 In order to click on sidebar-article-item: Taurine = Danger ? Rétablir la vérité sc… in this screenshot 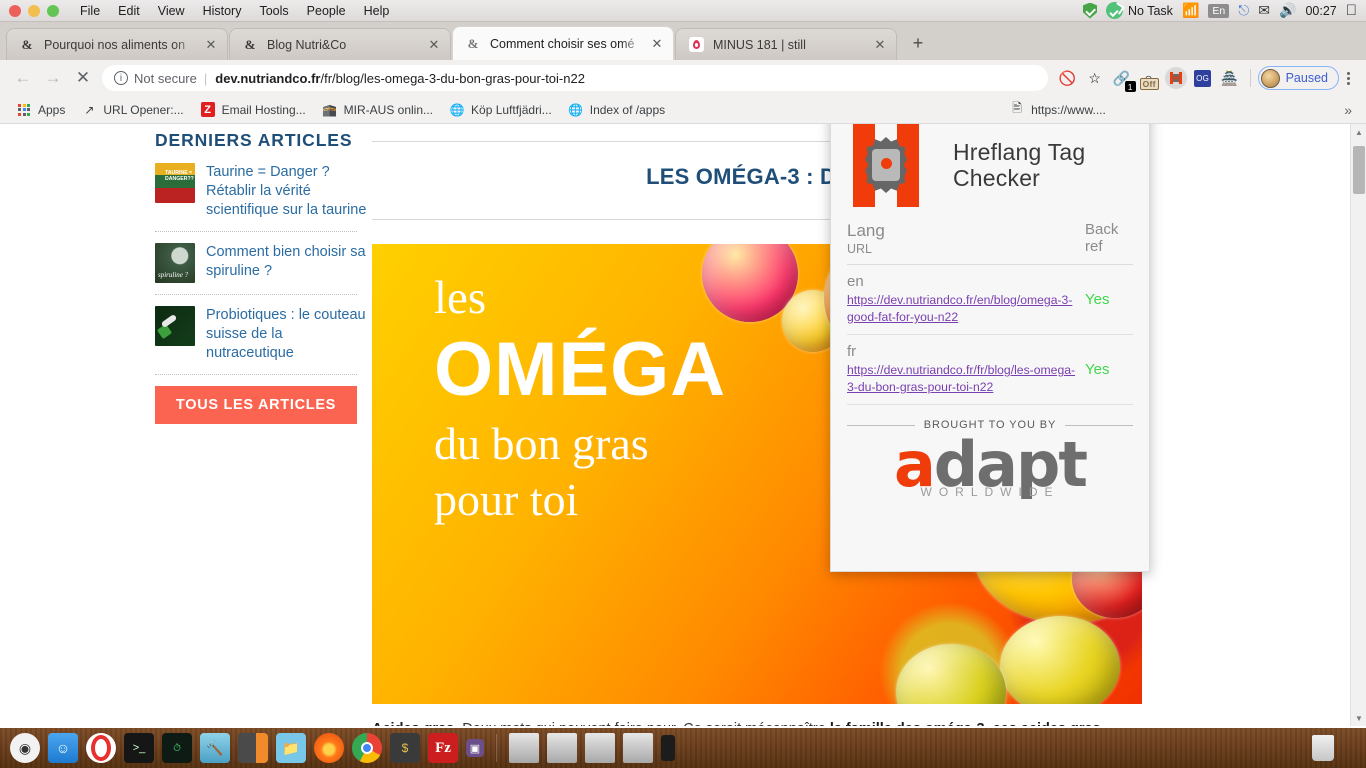, I will do `click(256, 191)`.